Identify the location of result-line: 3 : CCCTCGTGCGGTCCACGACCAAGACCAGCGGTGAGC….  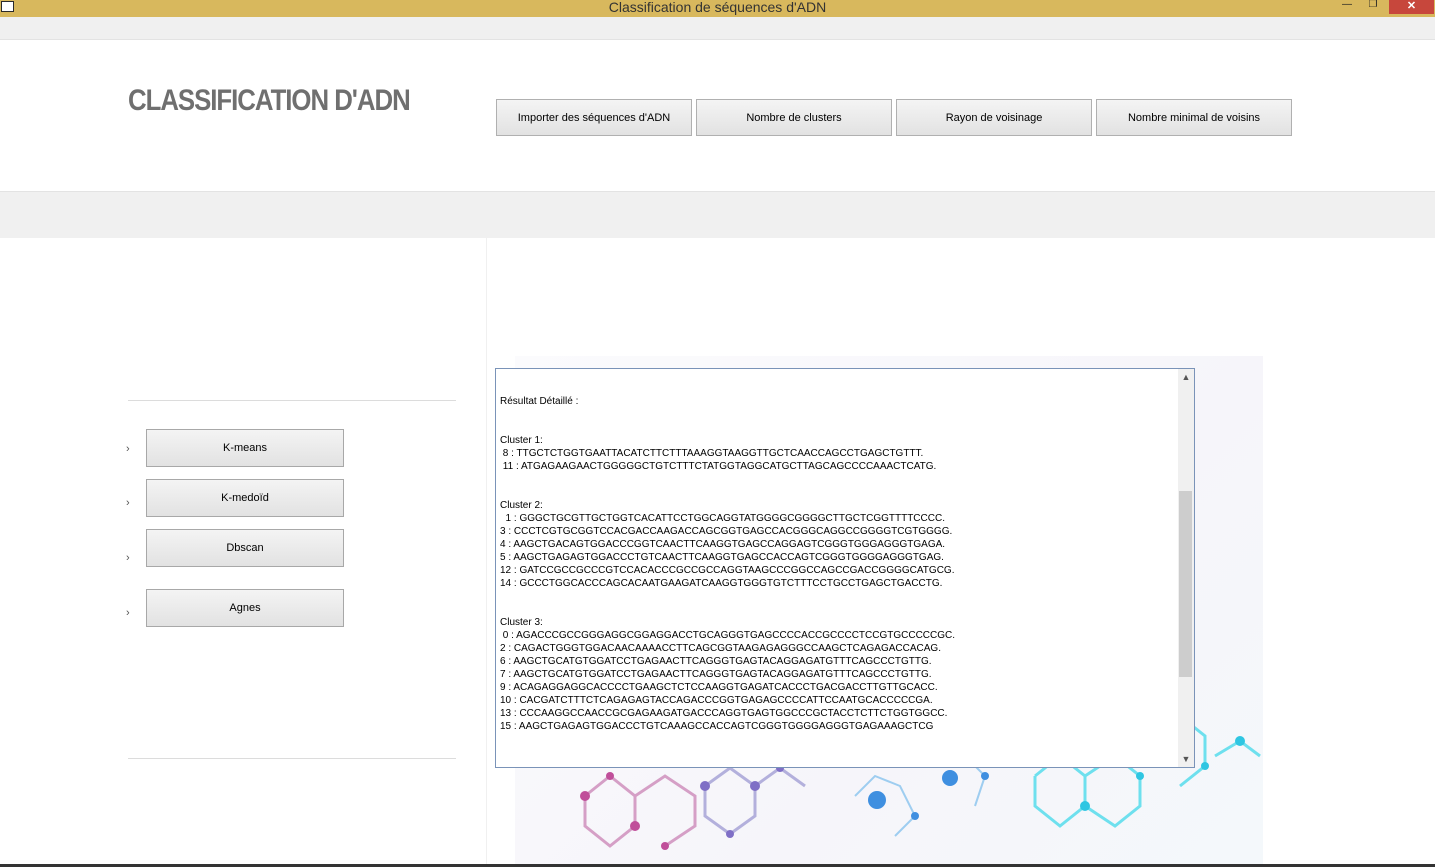
(726, 531).